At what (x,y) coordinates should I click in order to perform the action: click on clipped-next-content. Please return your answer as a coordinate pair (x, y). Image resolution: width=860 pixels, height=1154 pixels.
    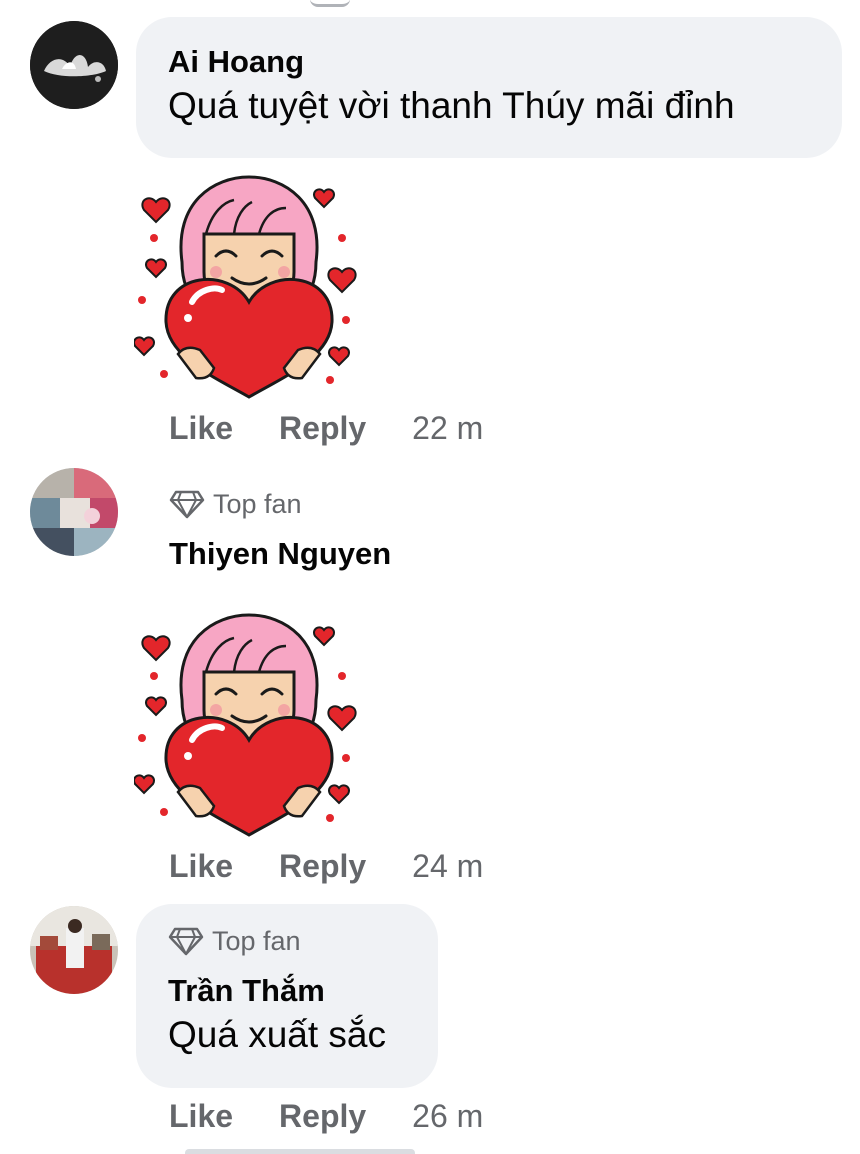
    Looking at the image, I should click on (300, 1151).